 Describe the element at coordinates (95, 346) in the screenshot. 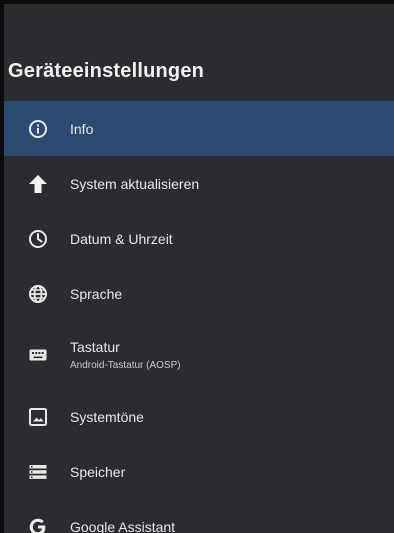

I see `menu-item-label: Tastatur` at that location.